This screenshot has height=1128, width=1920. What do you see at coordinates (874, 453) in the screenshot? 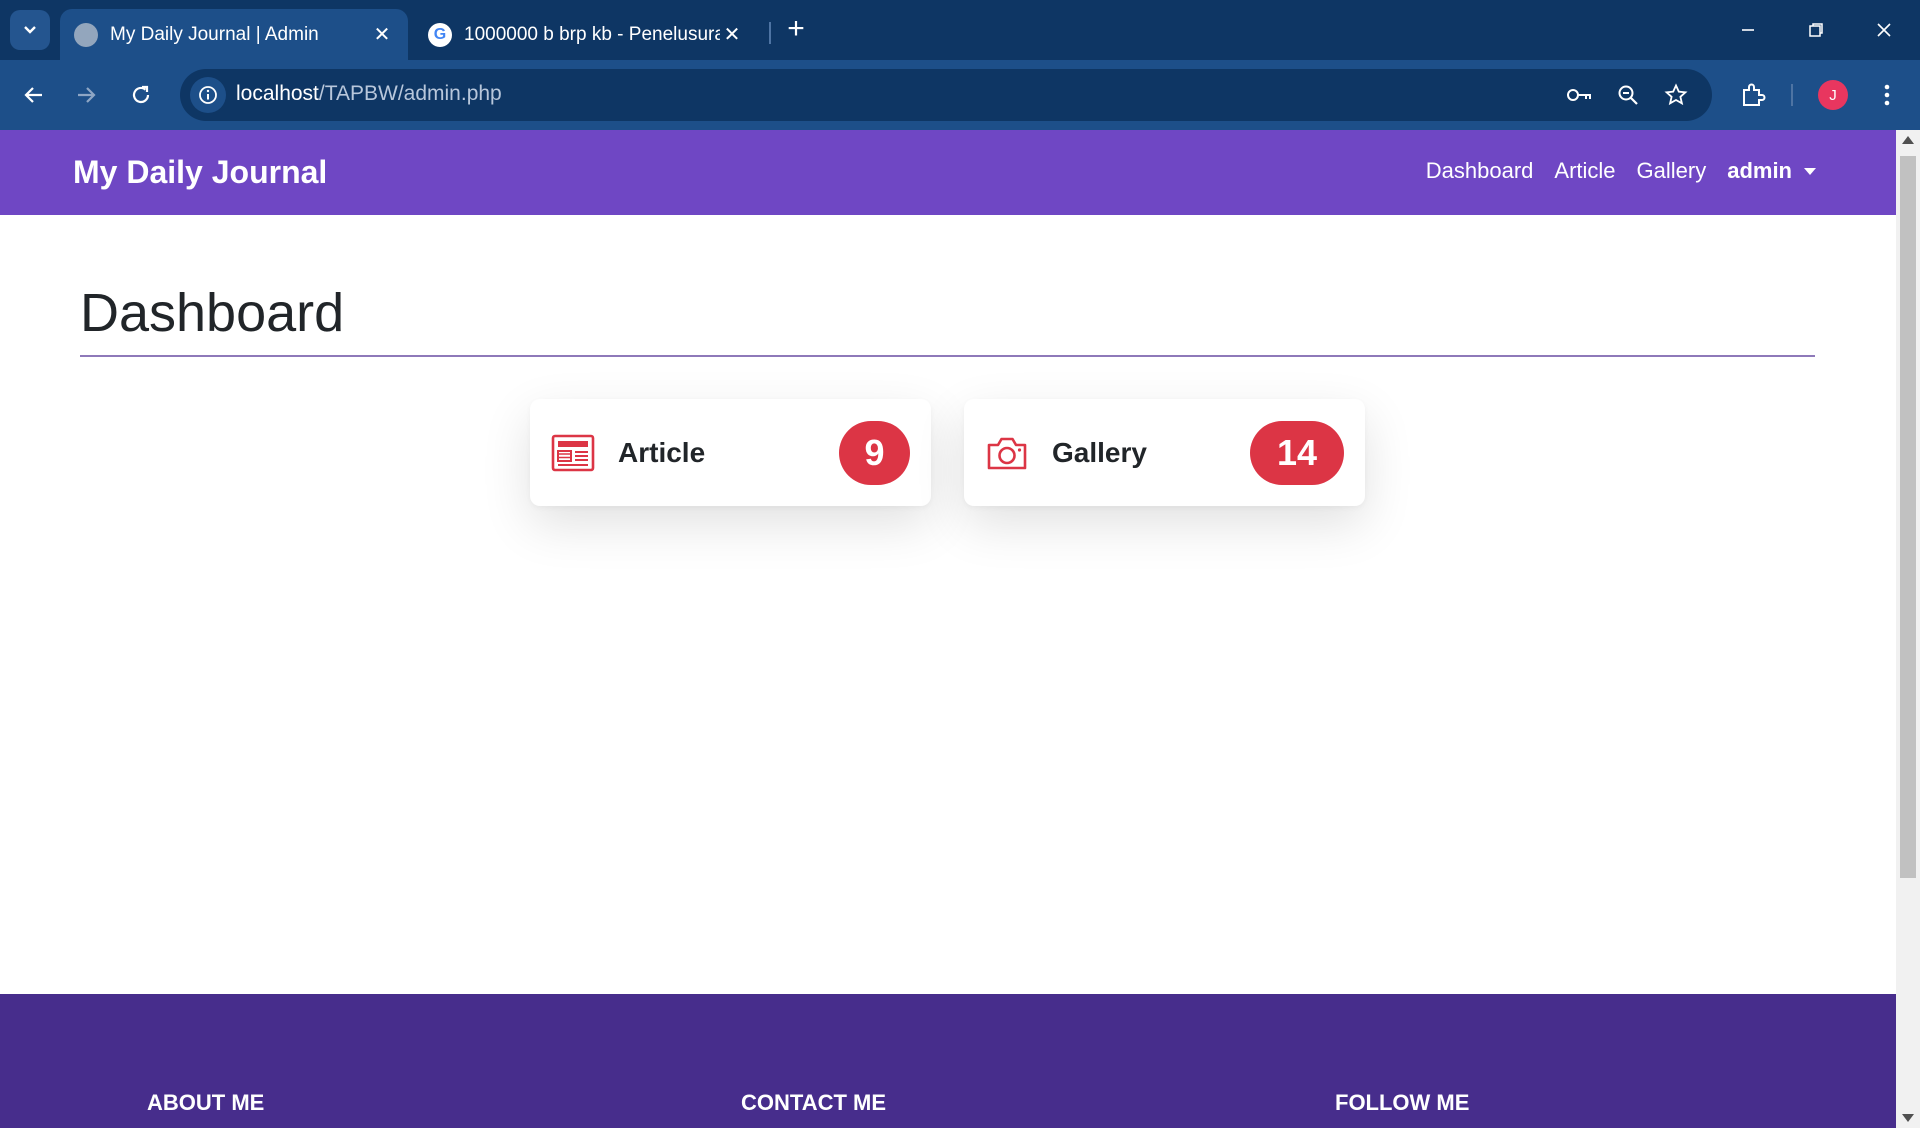
I see `count-badge: 9` at bounding box center [874, 453].